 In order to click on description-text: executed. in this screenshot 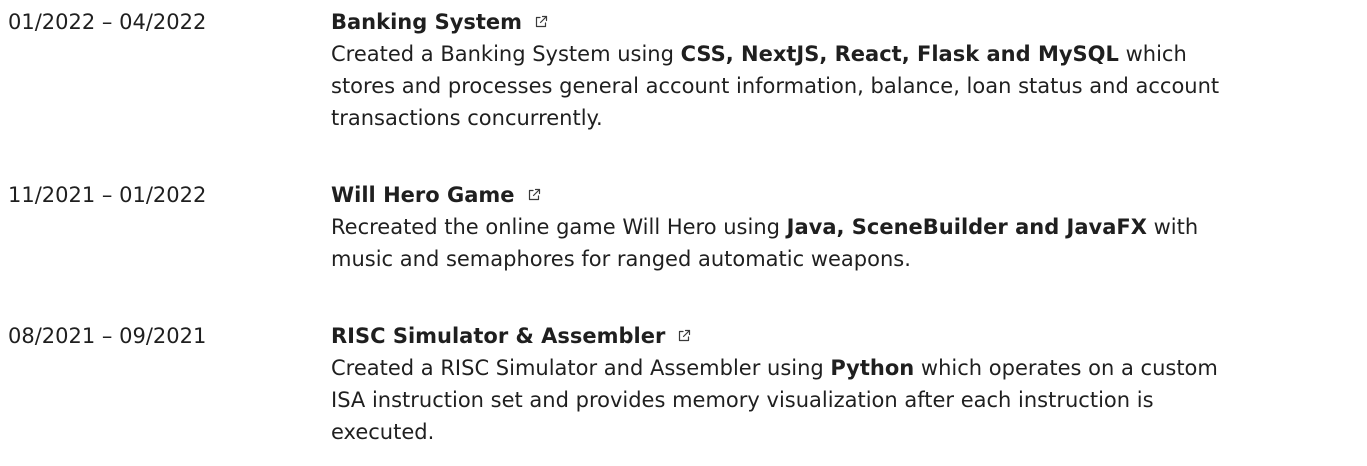, I will do `click(383, 432)`.